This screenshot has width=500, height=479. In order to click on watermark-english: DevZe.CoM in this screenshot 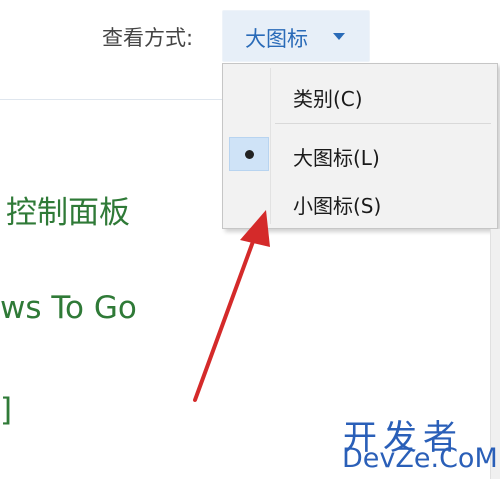, I will do `click(420, 458)`.